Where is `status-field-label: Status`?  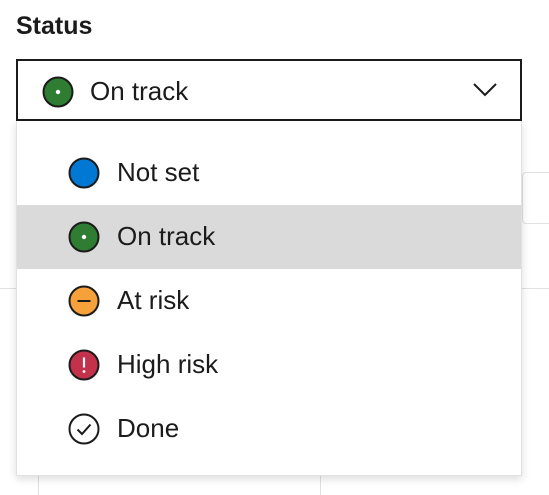 status-field-label: Status is located at coordinates (54, 26).